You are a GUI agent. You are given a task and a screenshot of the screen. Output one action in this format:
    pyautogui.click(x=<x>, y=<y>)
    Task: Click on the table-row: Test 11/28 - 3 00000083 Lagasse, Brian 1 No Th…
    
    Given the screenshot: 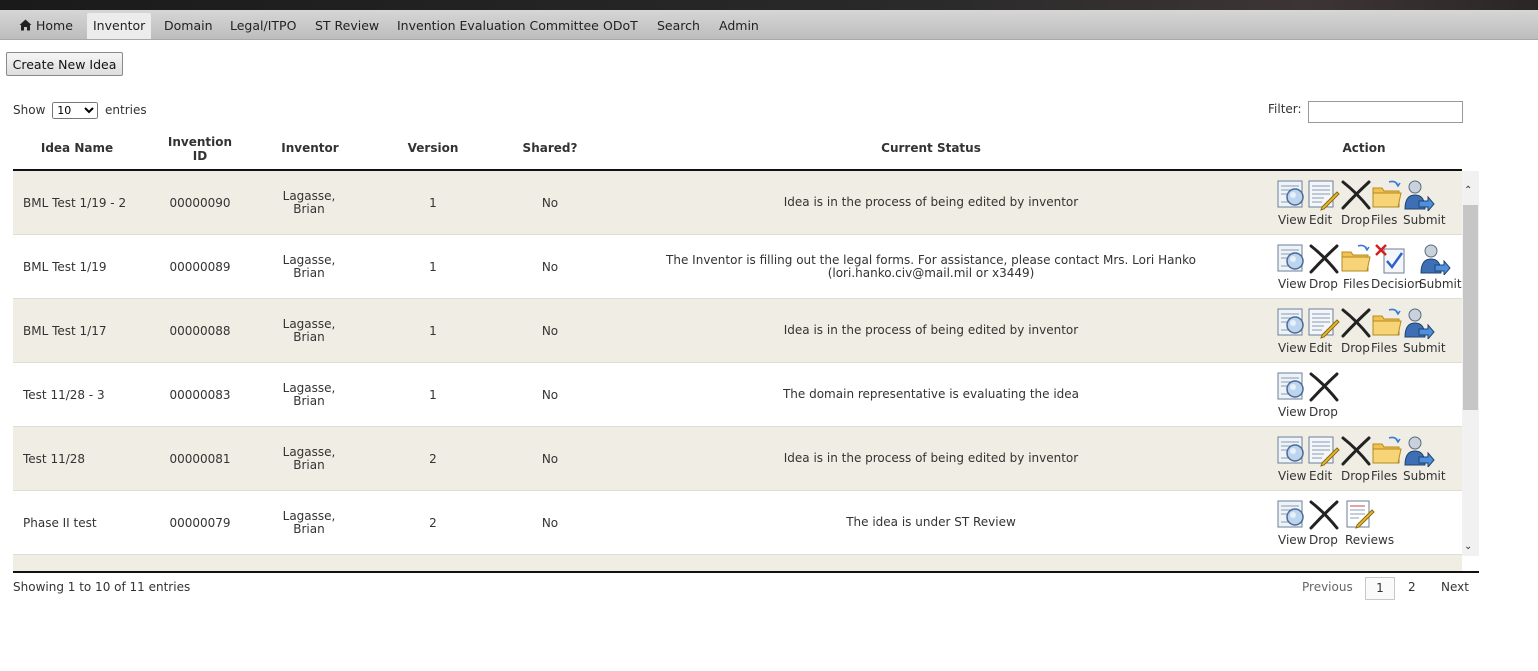 What is the action you would take?
    pyautogui.click(x=737, y=395)
    